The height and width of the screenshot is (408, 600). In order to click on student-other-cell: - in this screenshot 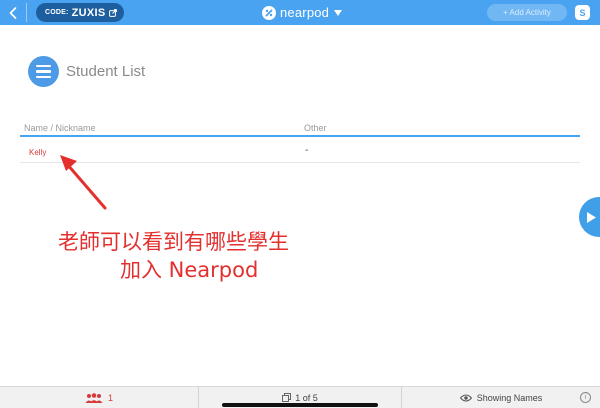, I will do `click(307, 150)`.